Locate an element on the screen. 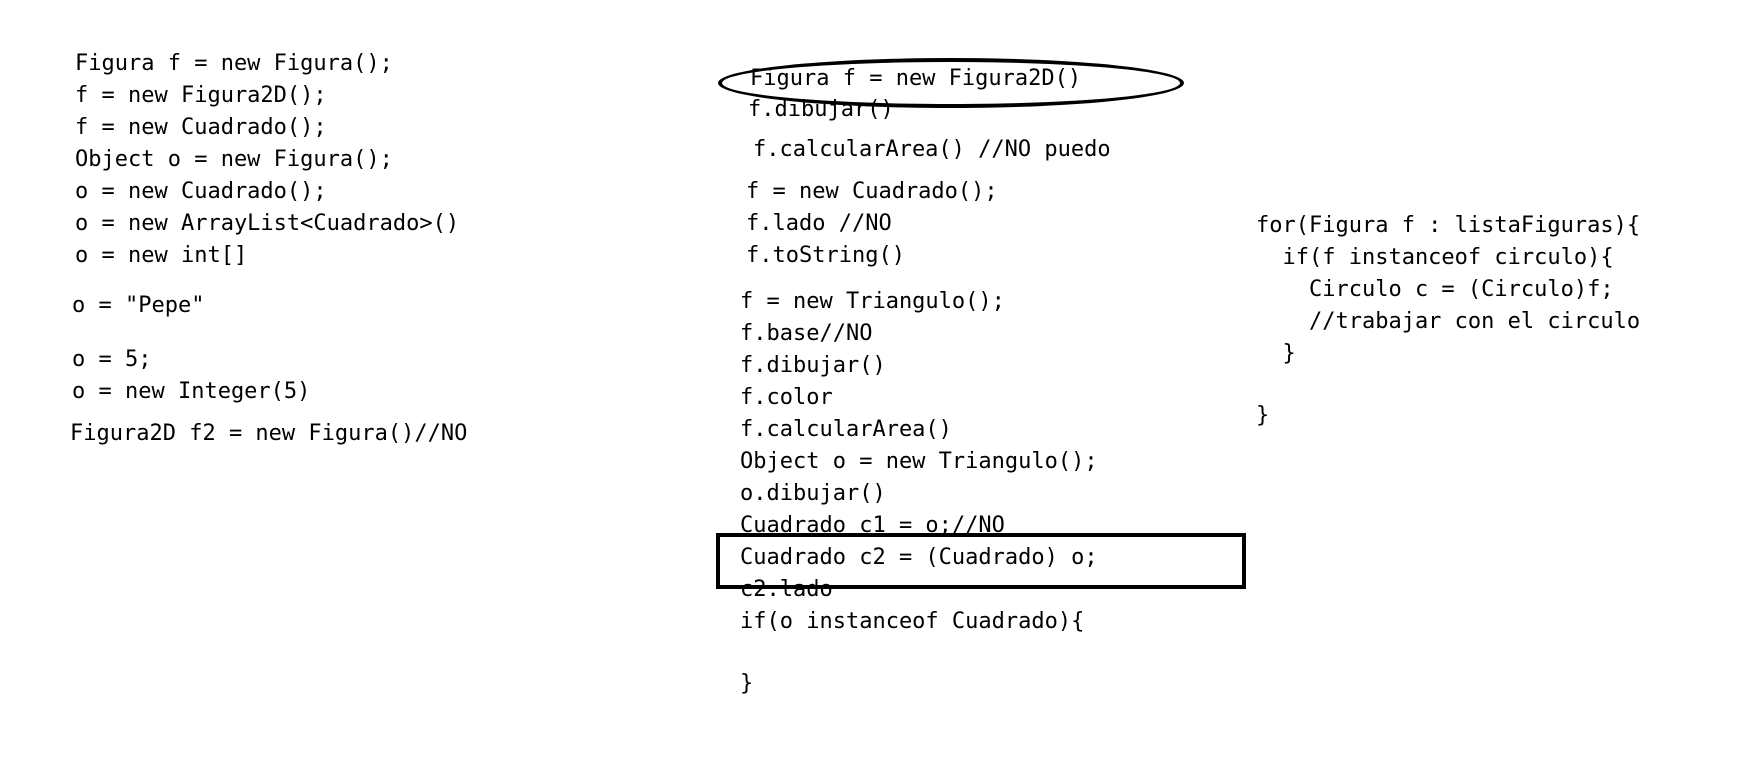  code-line: o.dibujar() is located at coordinates (813, 493).